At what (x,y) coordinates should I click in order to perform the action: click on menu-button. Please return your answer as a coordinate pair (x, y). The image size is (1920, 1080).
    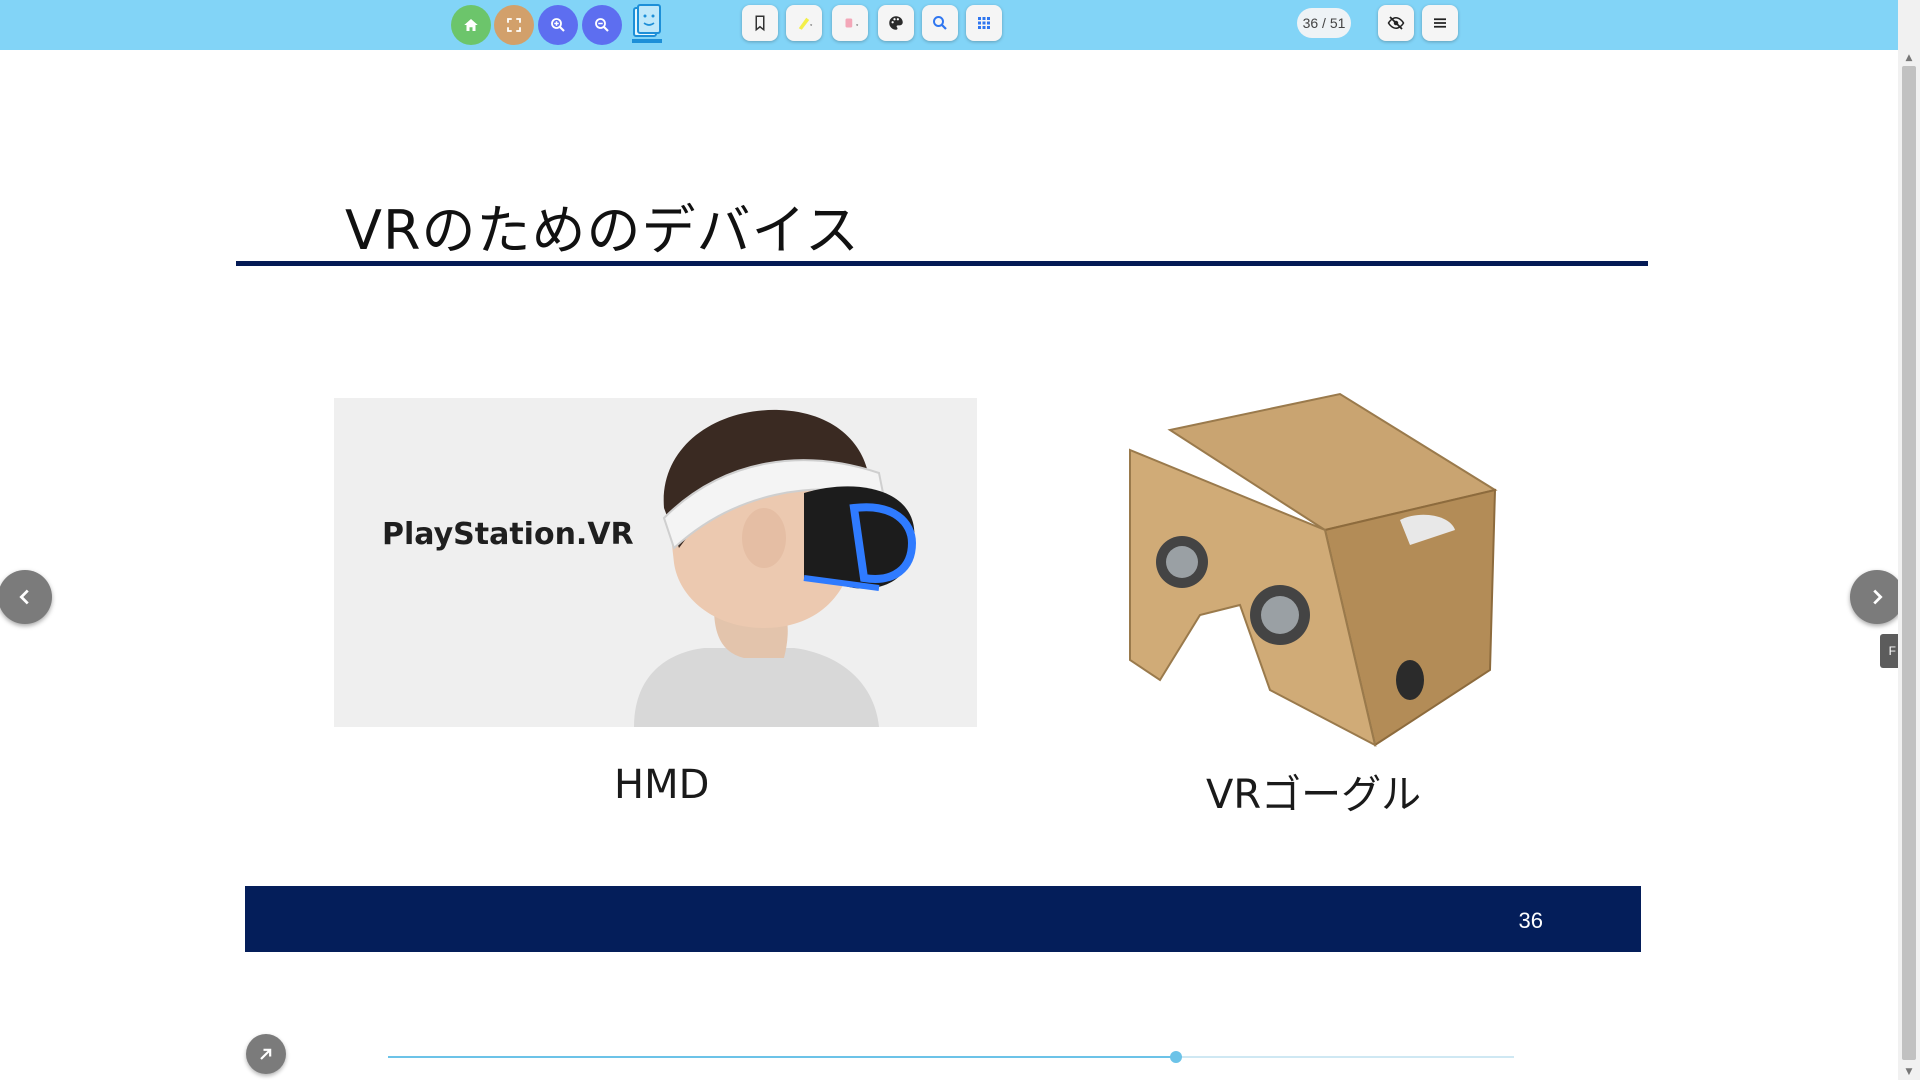
    Looking at the image, I should click on (1440, 23).